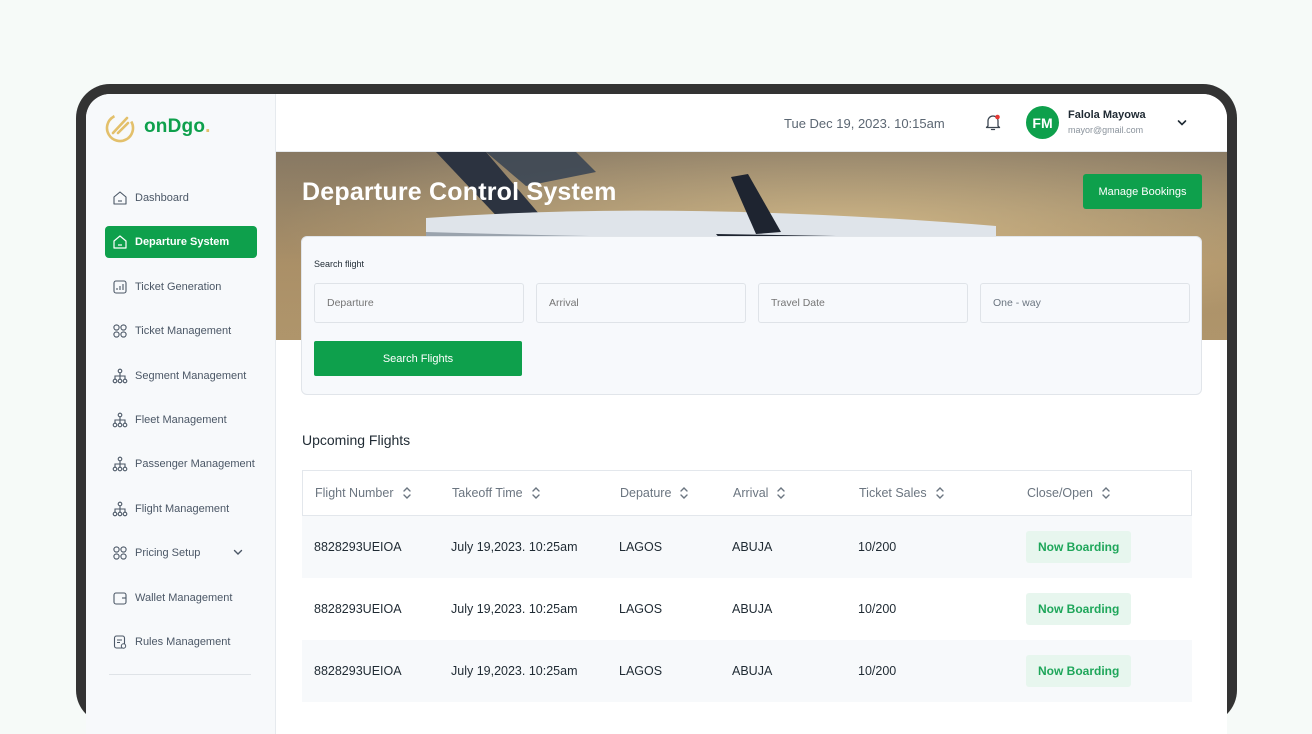  What do you see at coordinates (1085, 303) in the screenshot?
I see `trip-type-select: One - way` at bounding box center [1085, 303].